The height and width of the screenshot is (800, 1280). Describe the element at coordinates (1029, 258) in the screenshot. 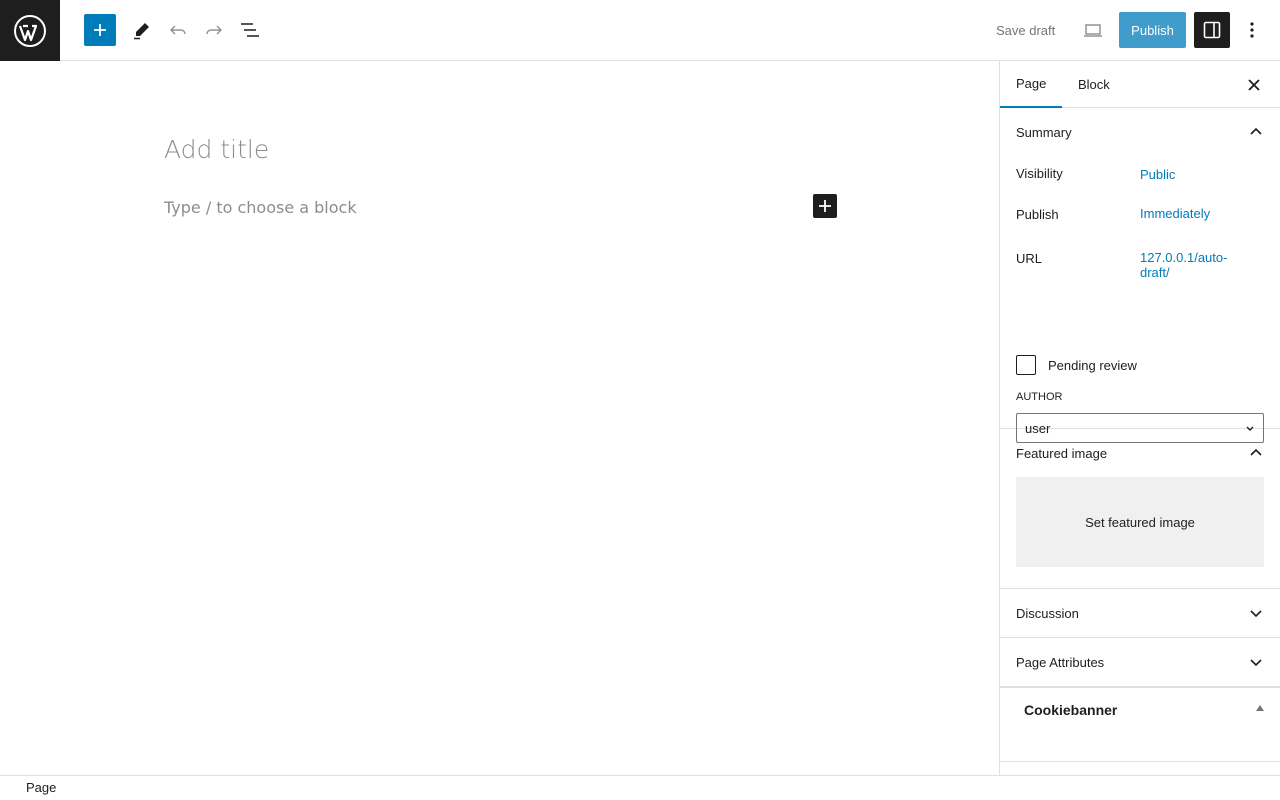

I see `url-label: URL` at that location.